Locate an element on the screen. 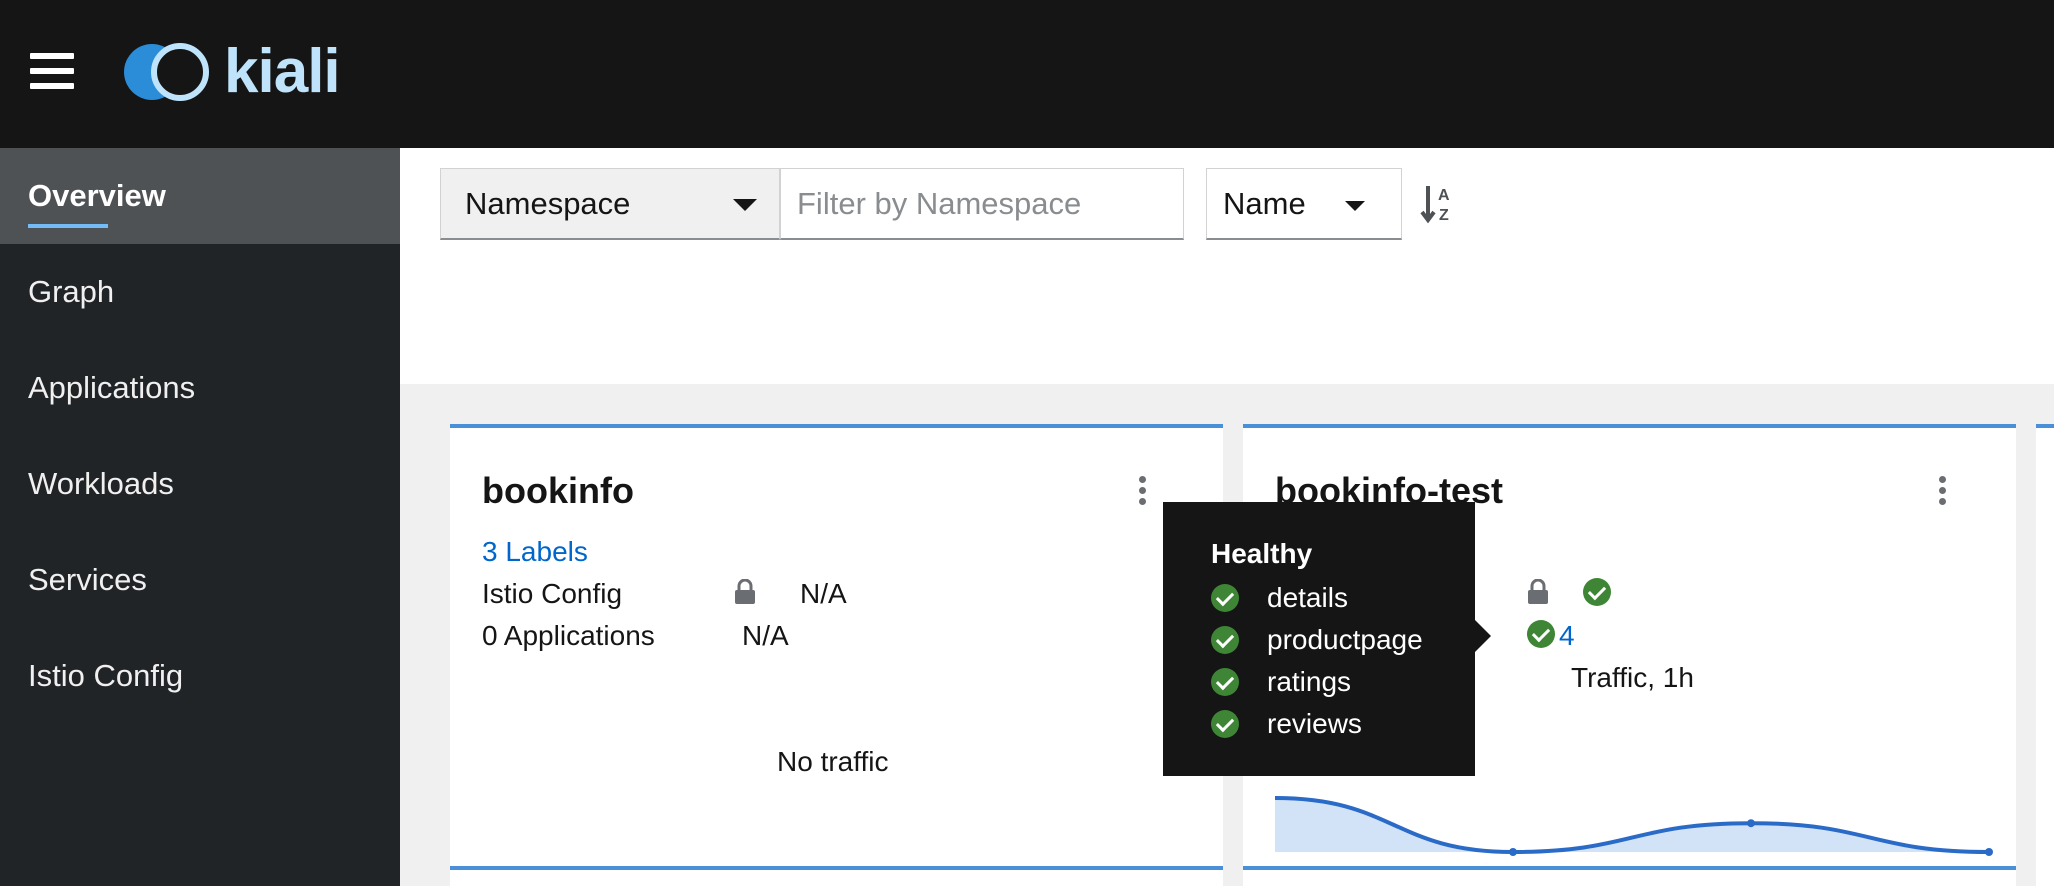 Image resolution: width=2054 pixels, height=886 pixels. tooltip-item: ratings is located at coordinates (1281, 682).